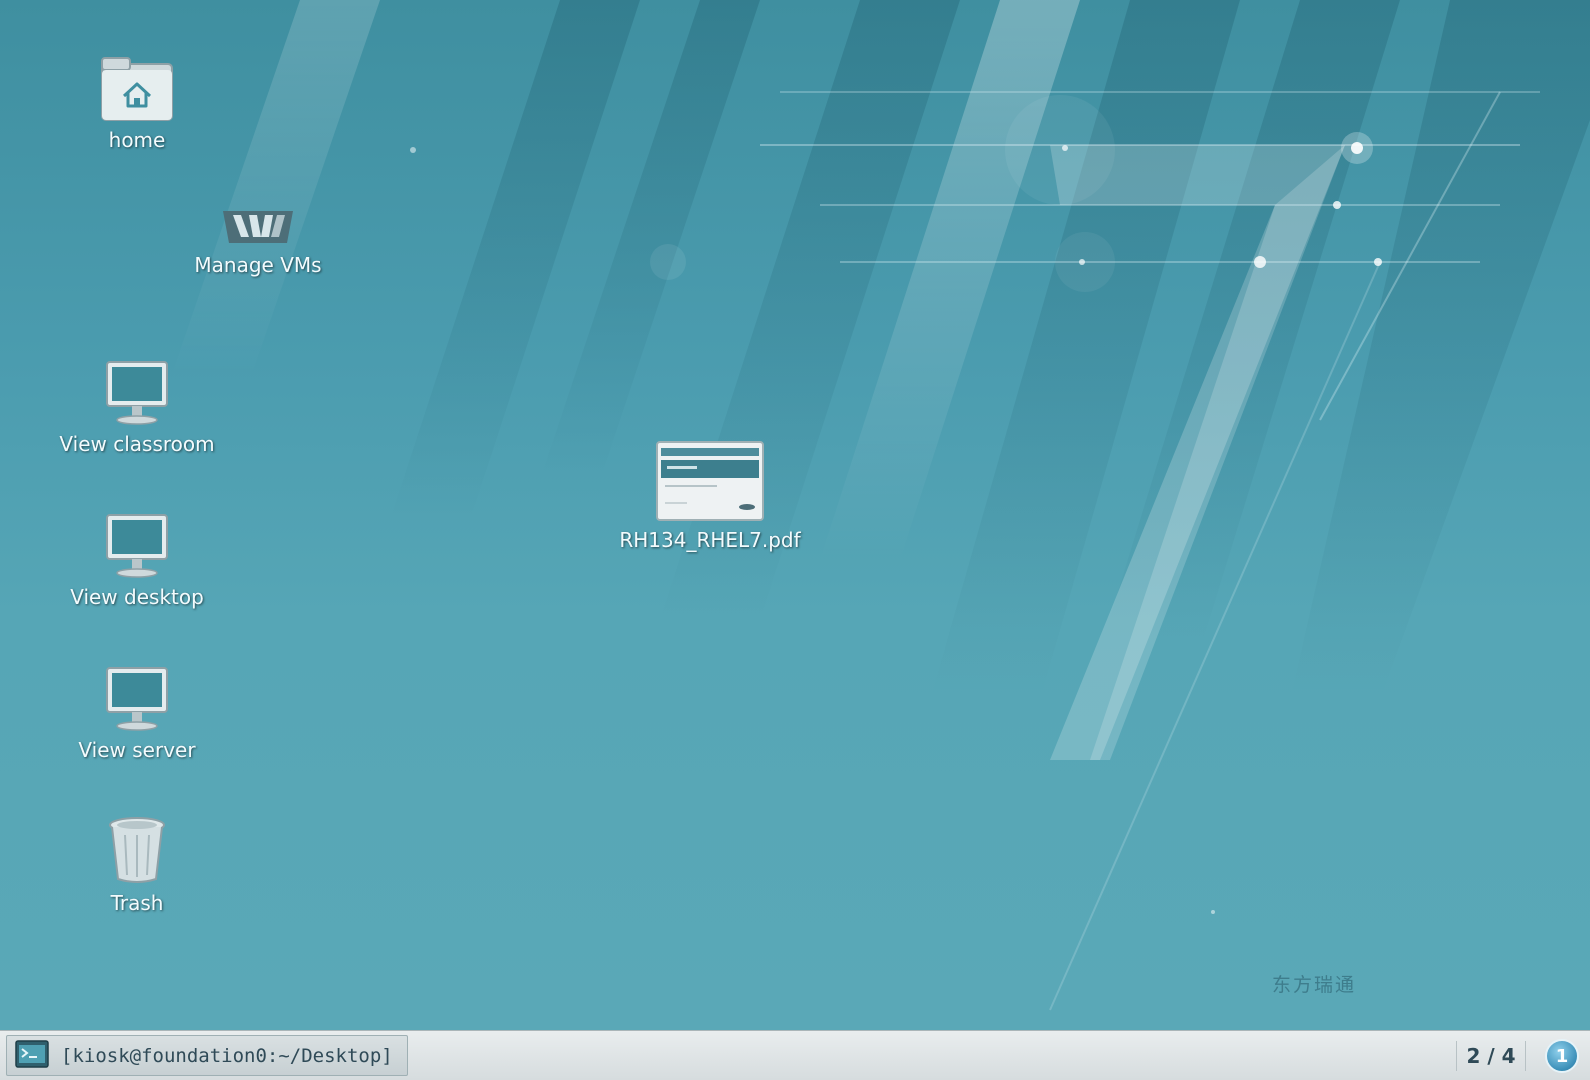 The height and width of the screenshot is (1080, 1590). Describe the element at coordinates (258, 265) in the screenshot. I see `desktop-icon-label: Manage VMs` at that location.